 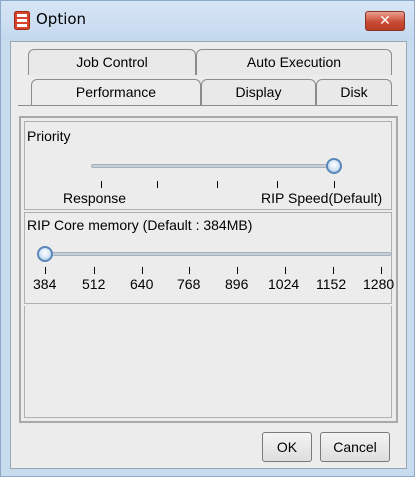 I want to click on tab-auto-execution: Auto Execution, so click(x=294, y=62).